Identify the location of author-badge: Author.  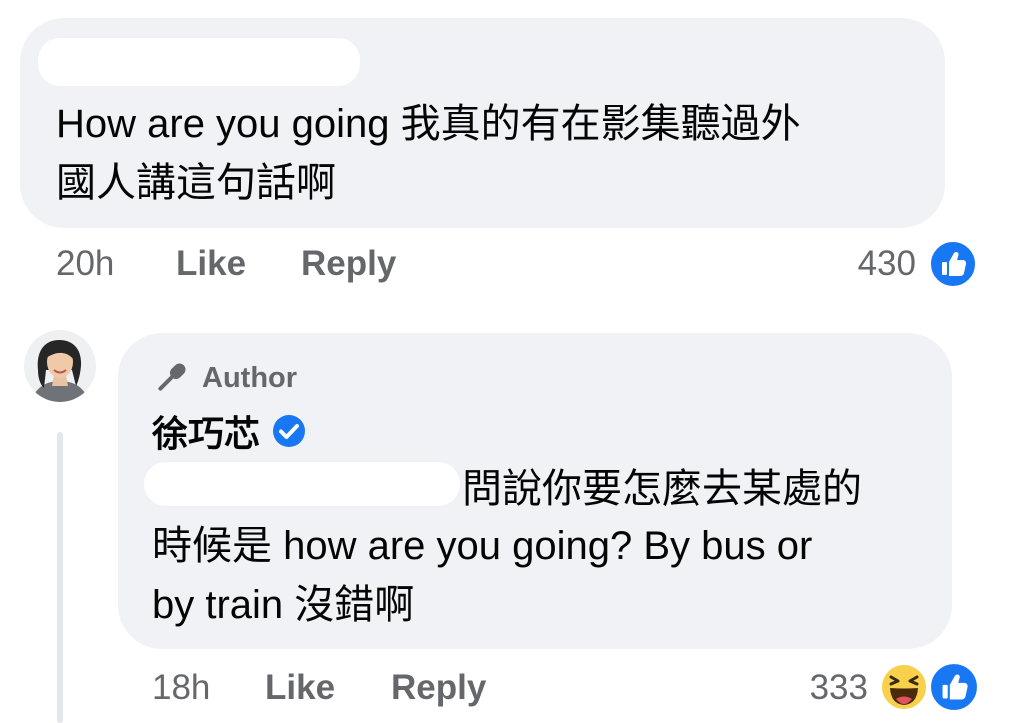
(224, 378).